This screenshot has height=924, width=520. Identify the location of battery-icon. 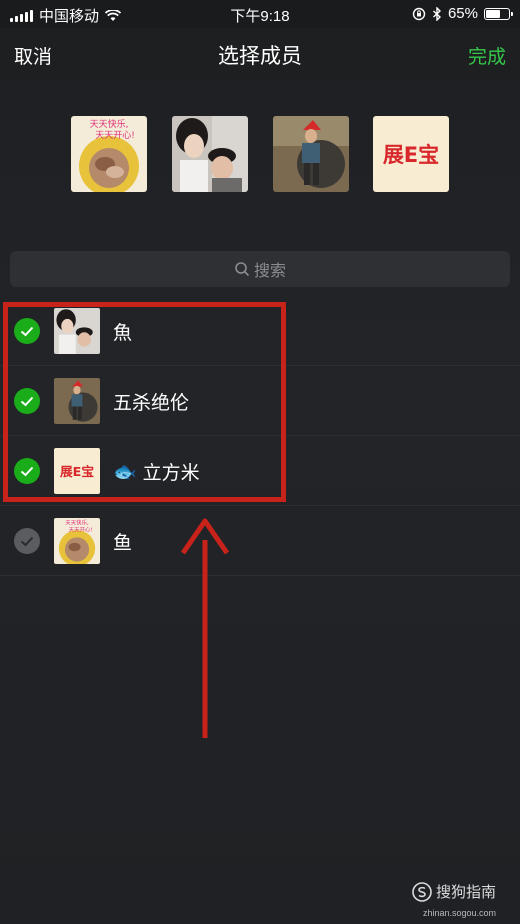
(498, 13).